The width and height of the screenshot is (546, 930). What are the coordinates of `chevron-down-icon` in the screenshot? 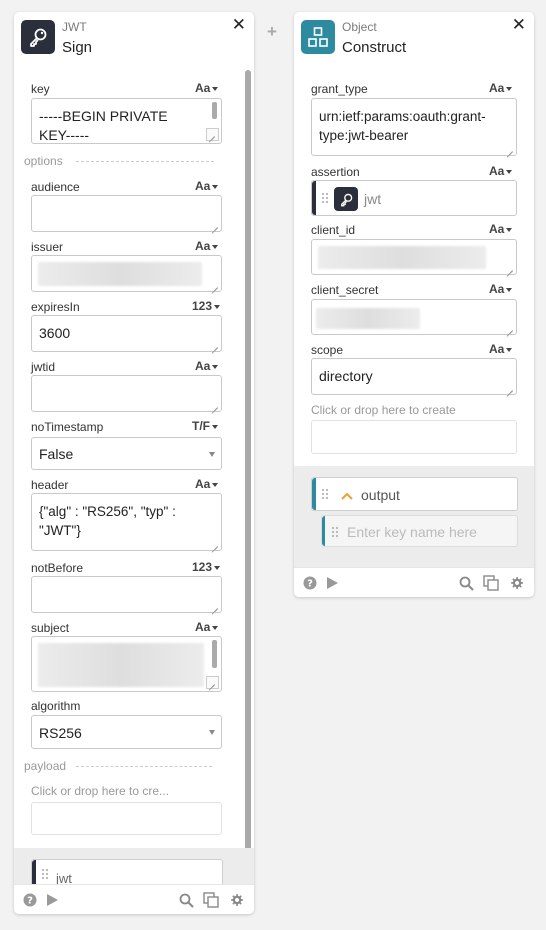 It's located at (212, 732).